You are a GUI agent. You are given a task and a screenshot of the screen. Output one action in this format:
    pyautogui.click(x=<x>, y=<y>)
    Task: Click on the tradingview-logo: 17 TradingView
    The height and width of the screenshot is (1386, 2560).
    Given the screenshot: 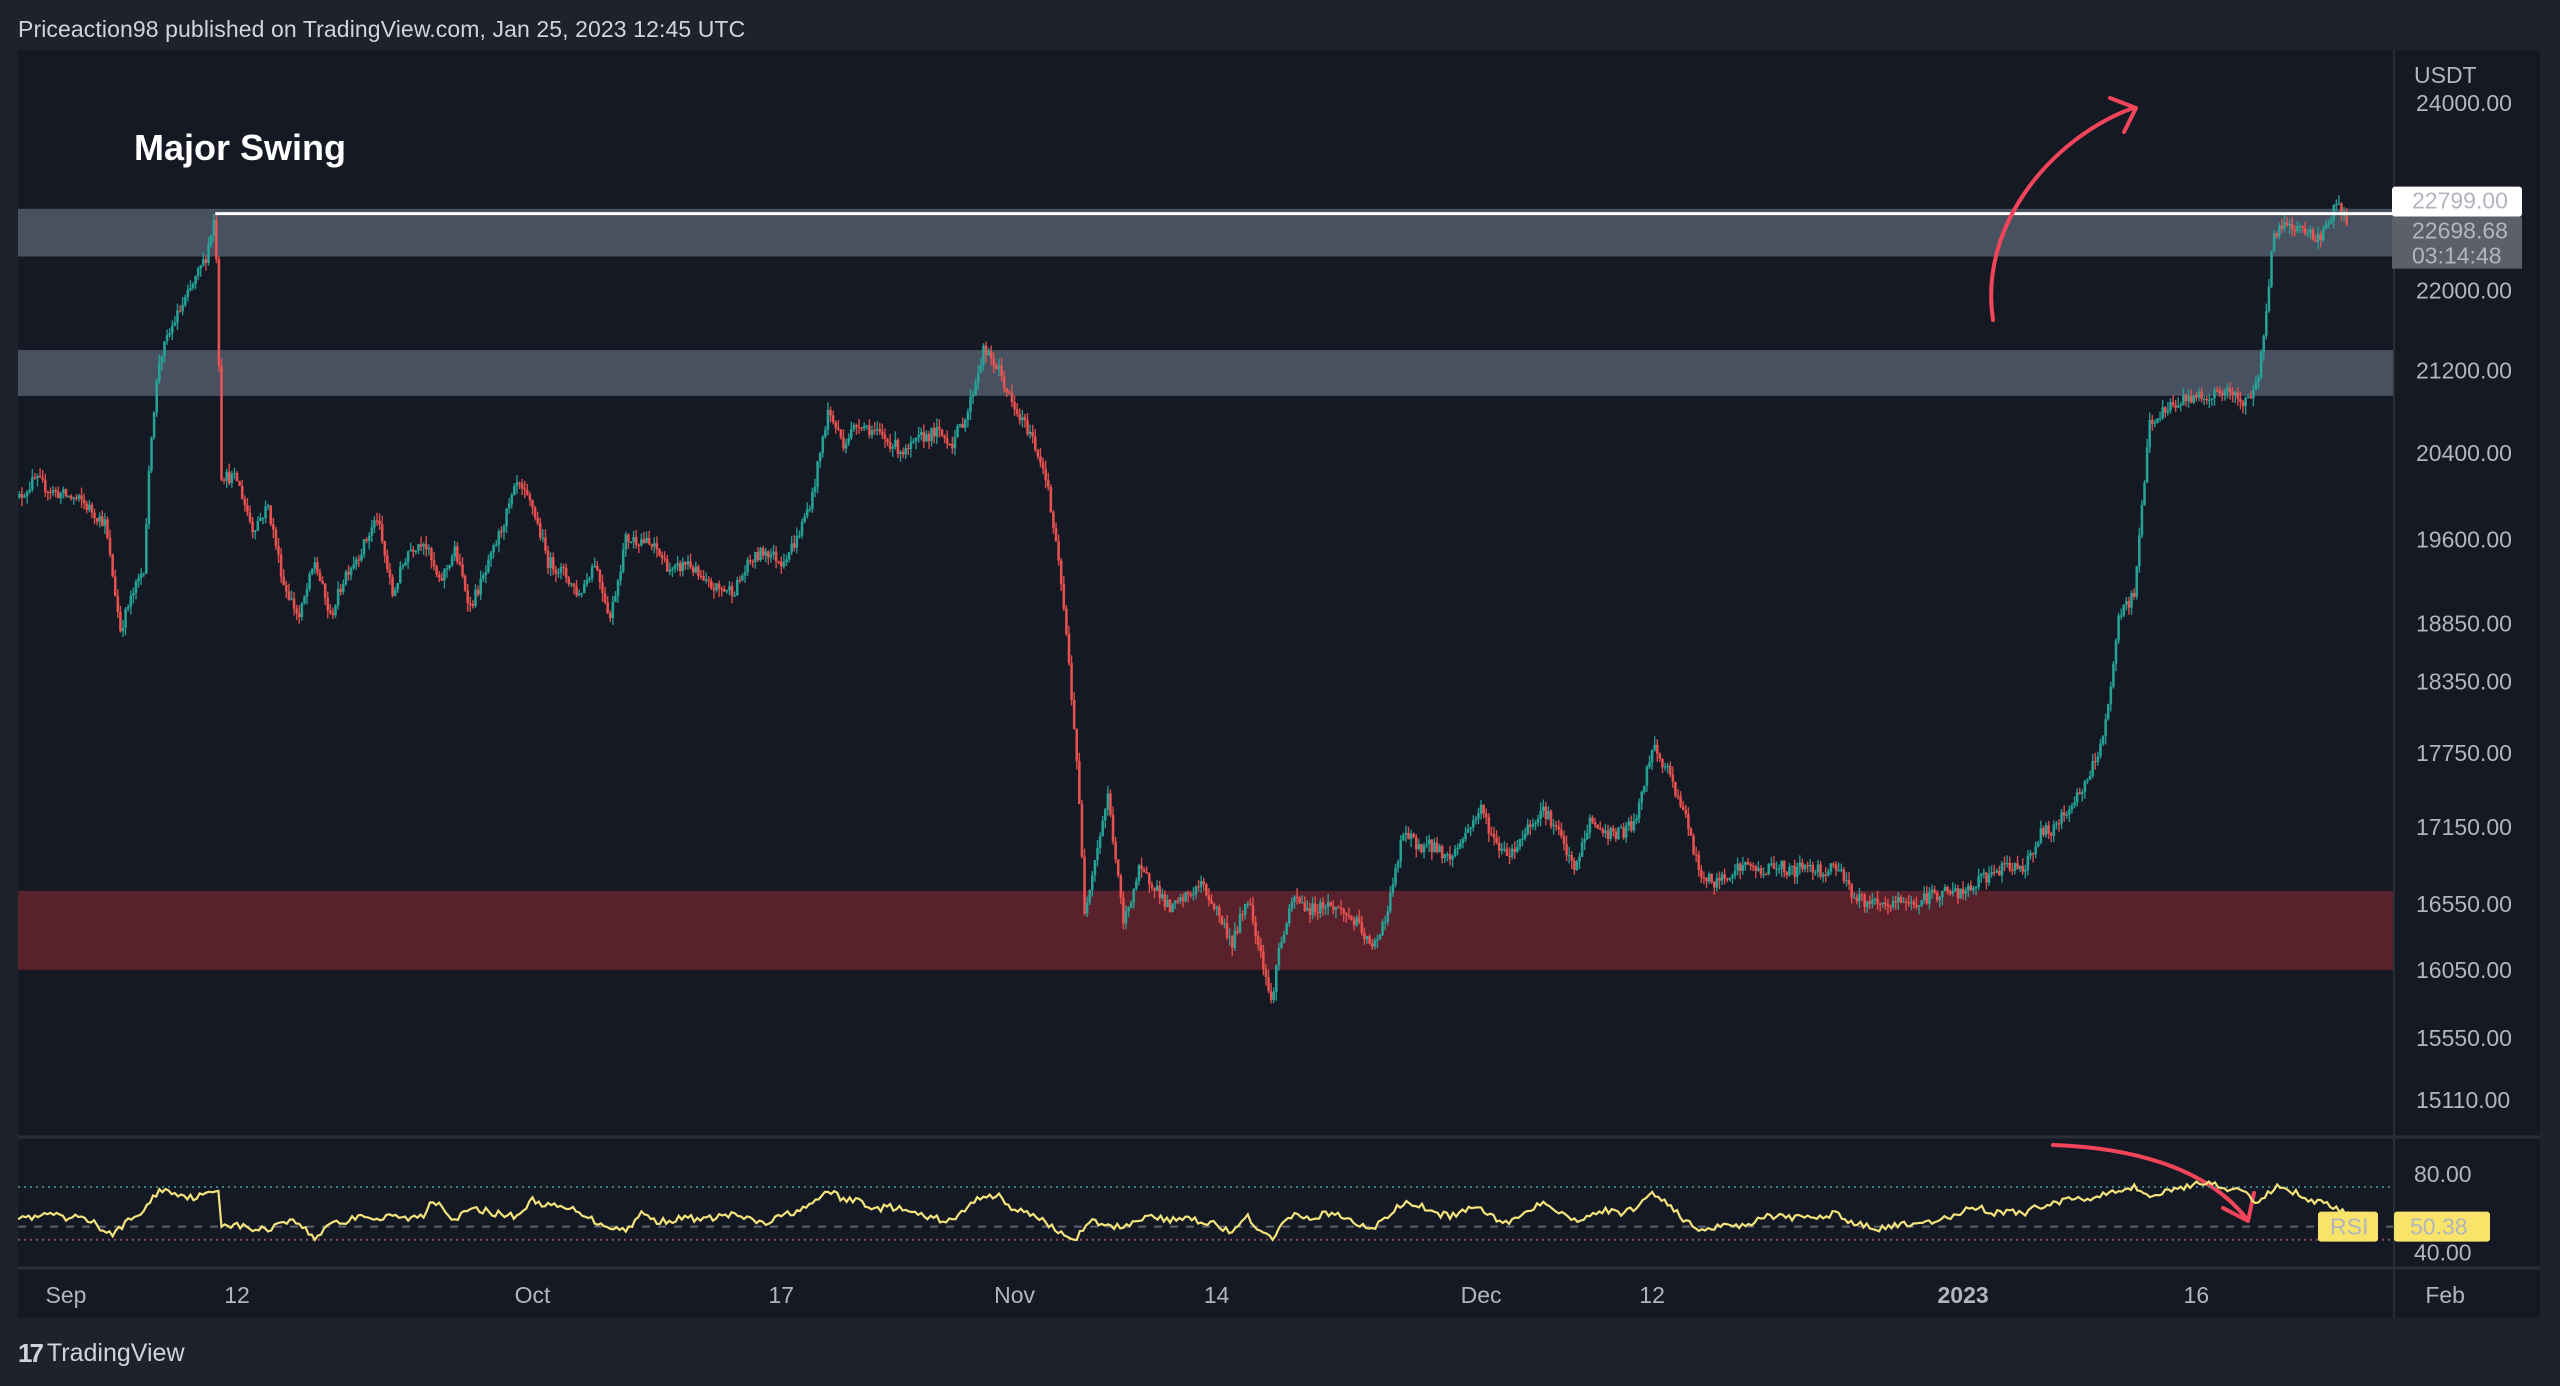 What is the action you would take?
    pyautogui.click(x=101, y=1353)
    